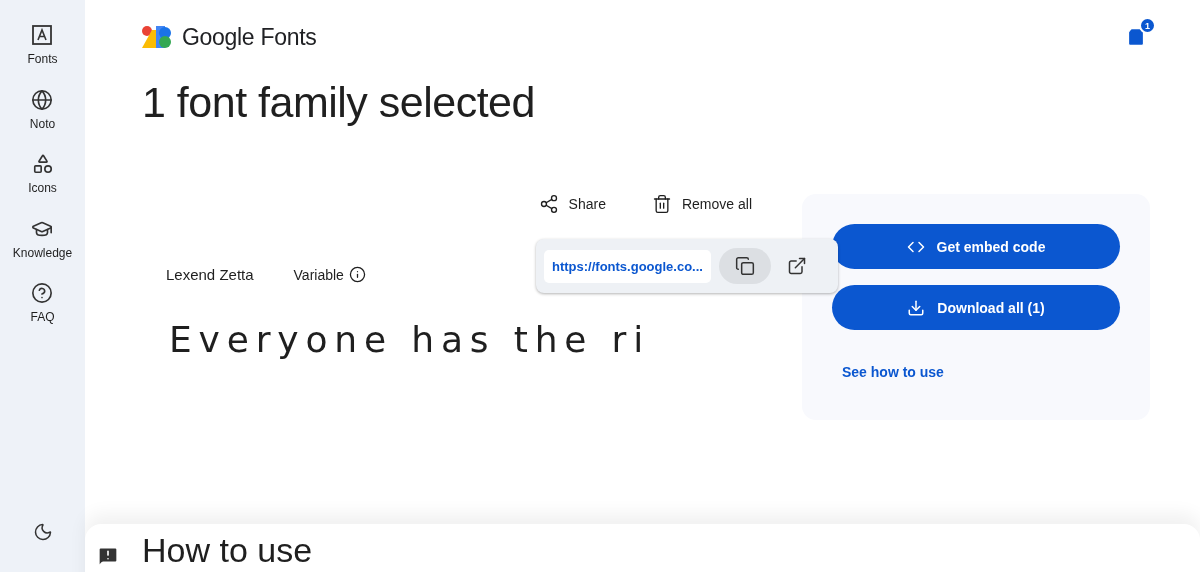  Describe the element at coordinates (42, 293) in the screenshot. I see `help-icon` at that location.